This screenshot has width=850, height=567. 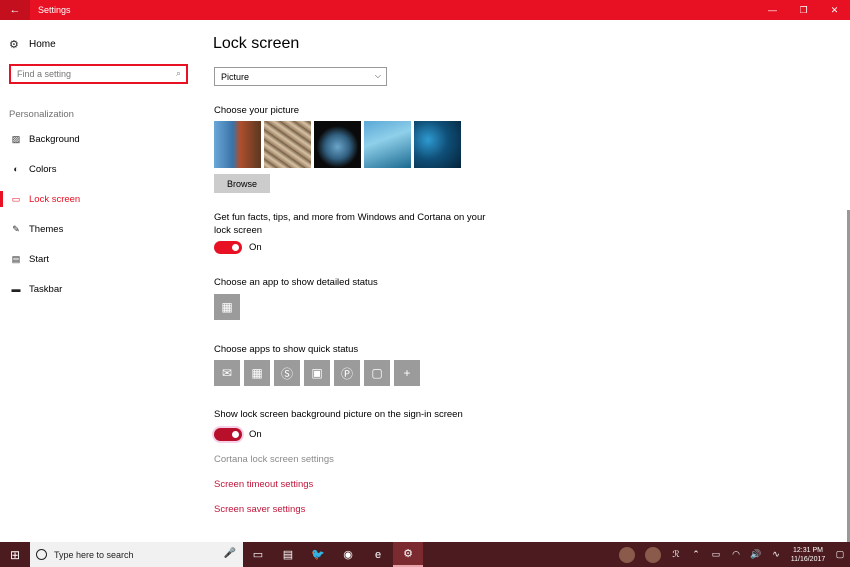 I want to click on signin-background-state: On, so click(x=255, y=434).